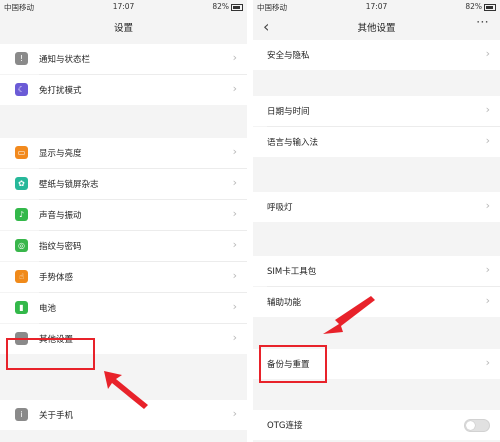 The width and height of the screenshot is (500, 442). I want to click on display-icon: ▭, so click(21, 152).